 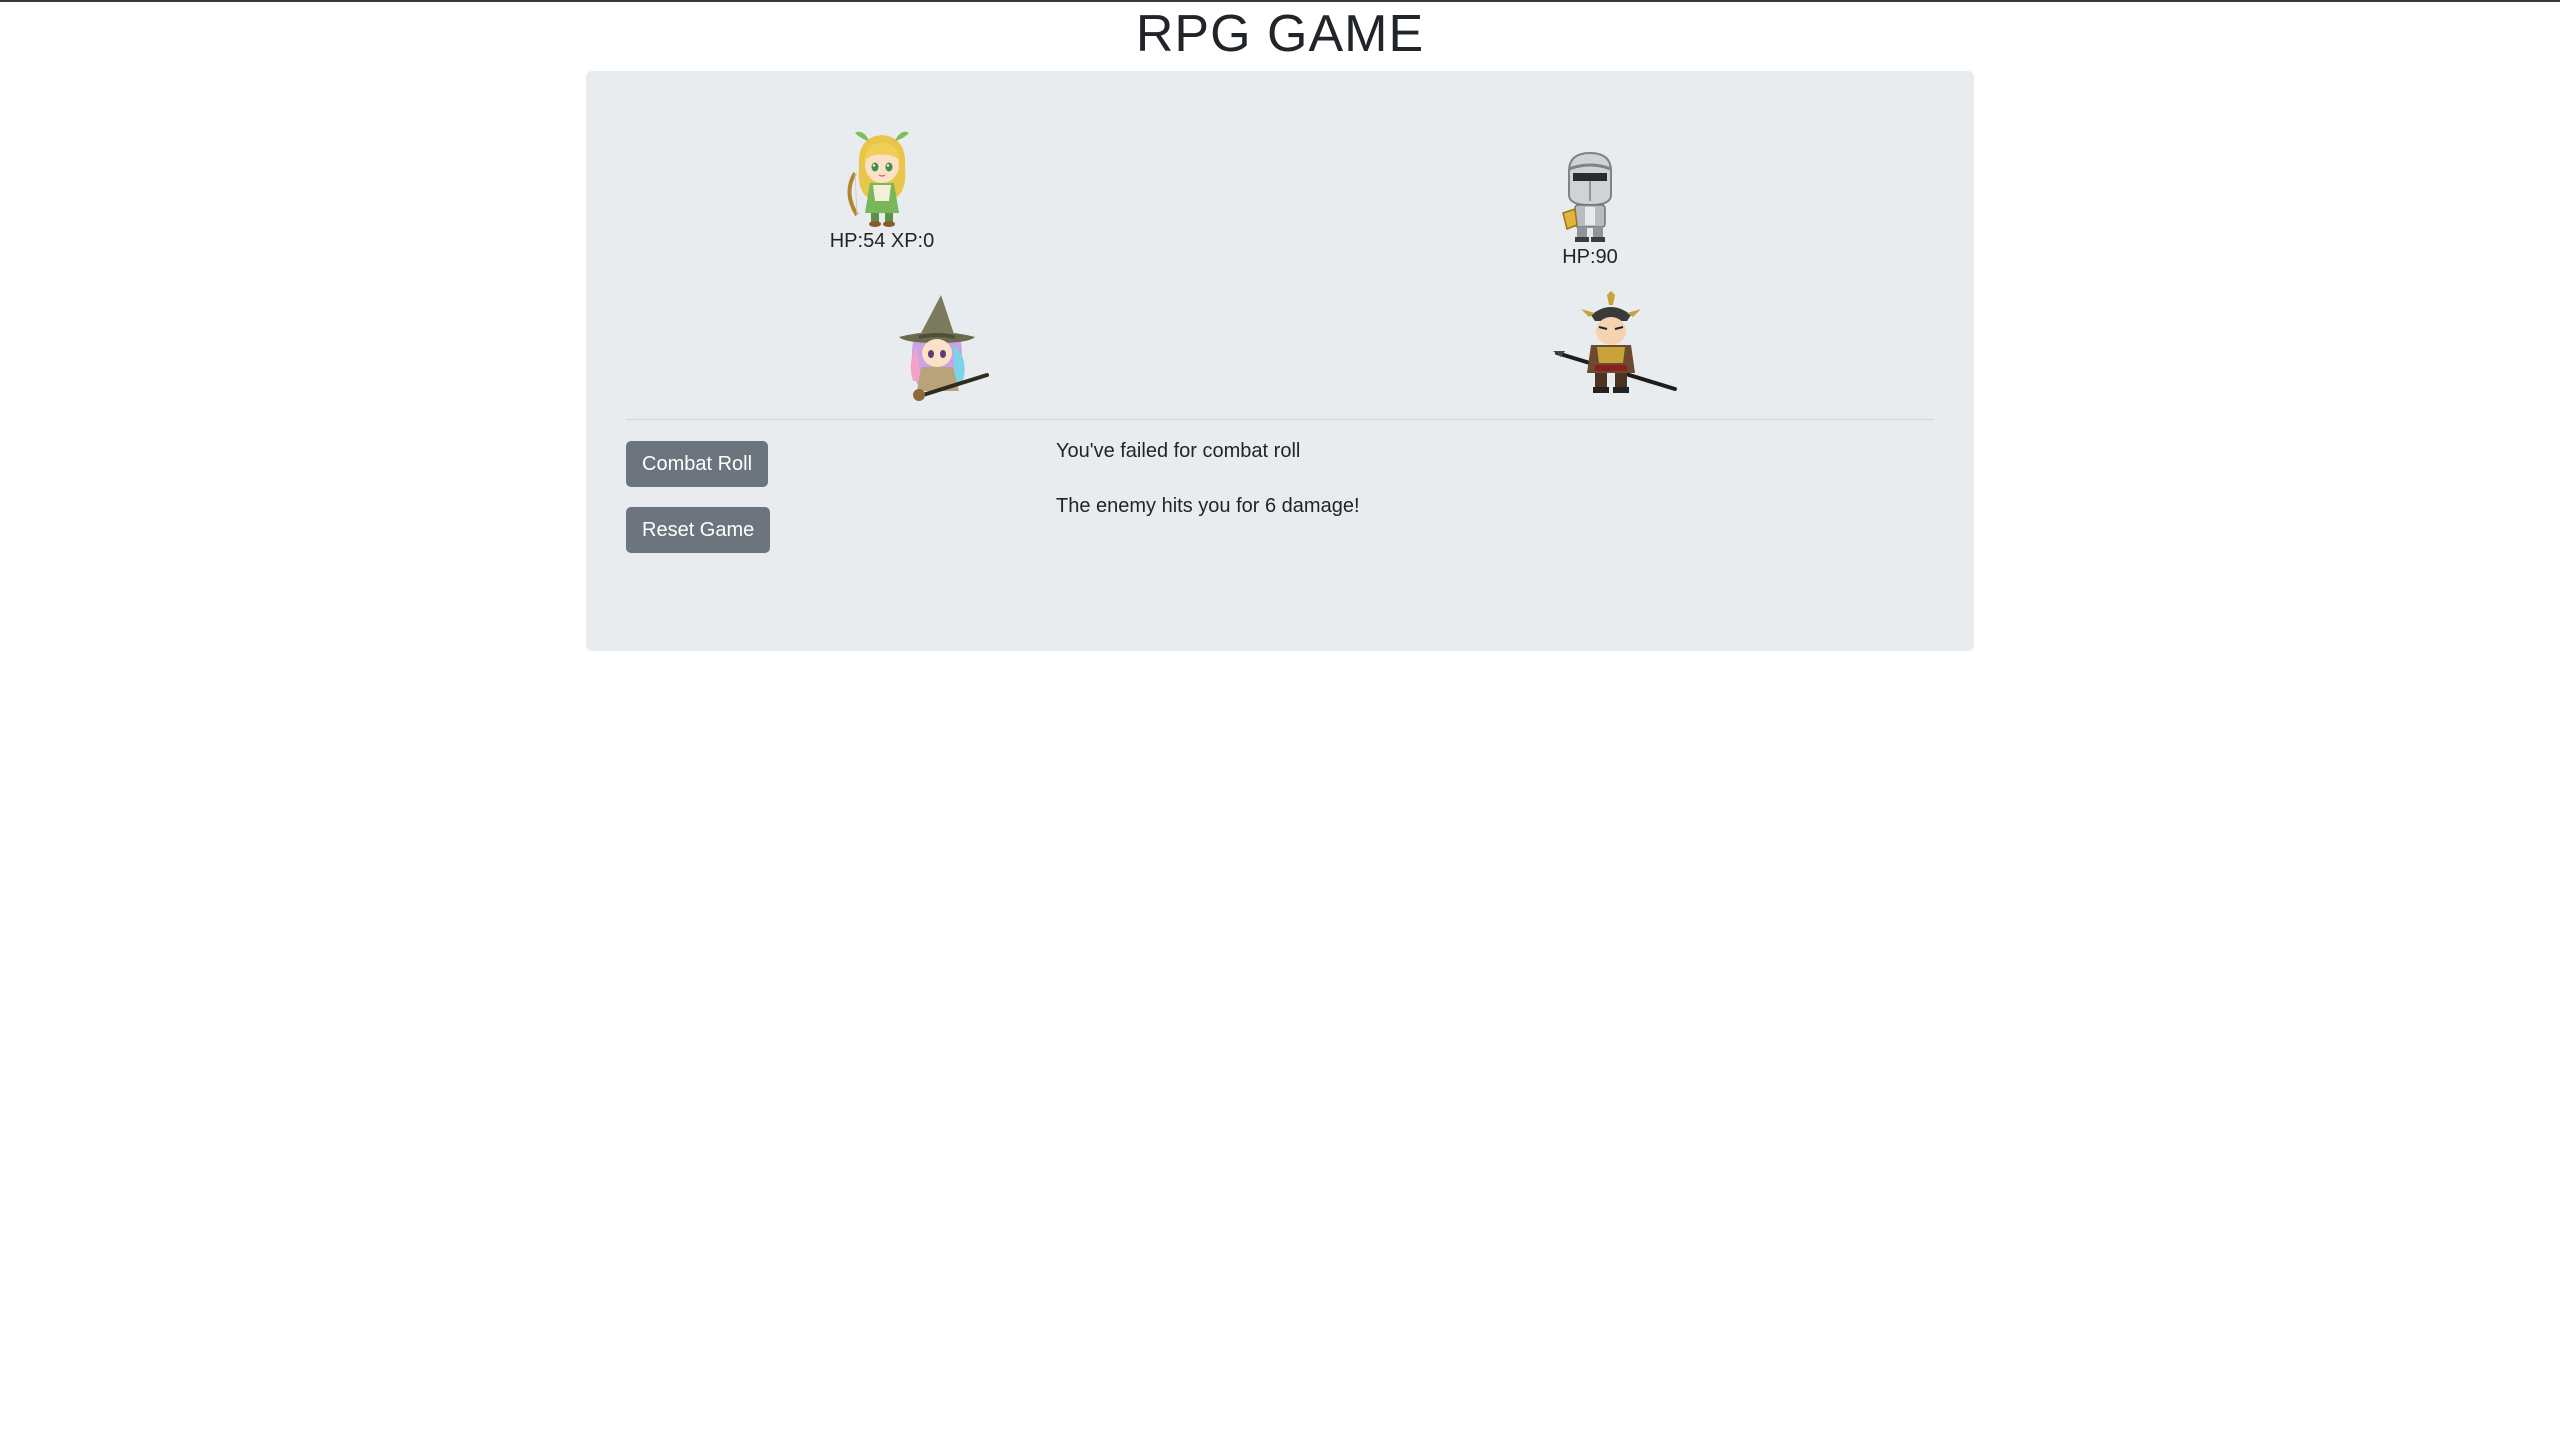 I want to click on page-title: RPG GAME, so click(x=1280, y=34).